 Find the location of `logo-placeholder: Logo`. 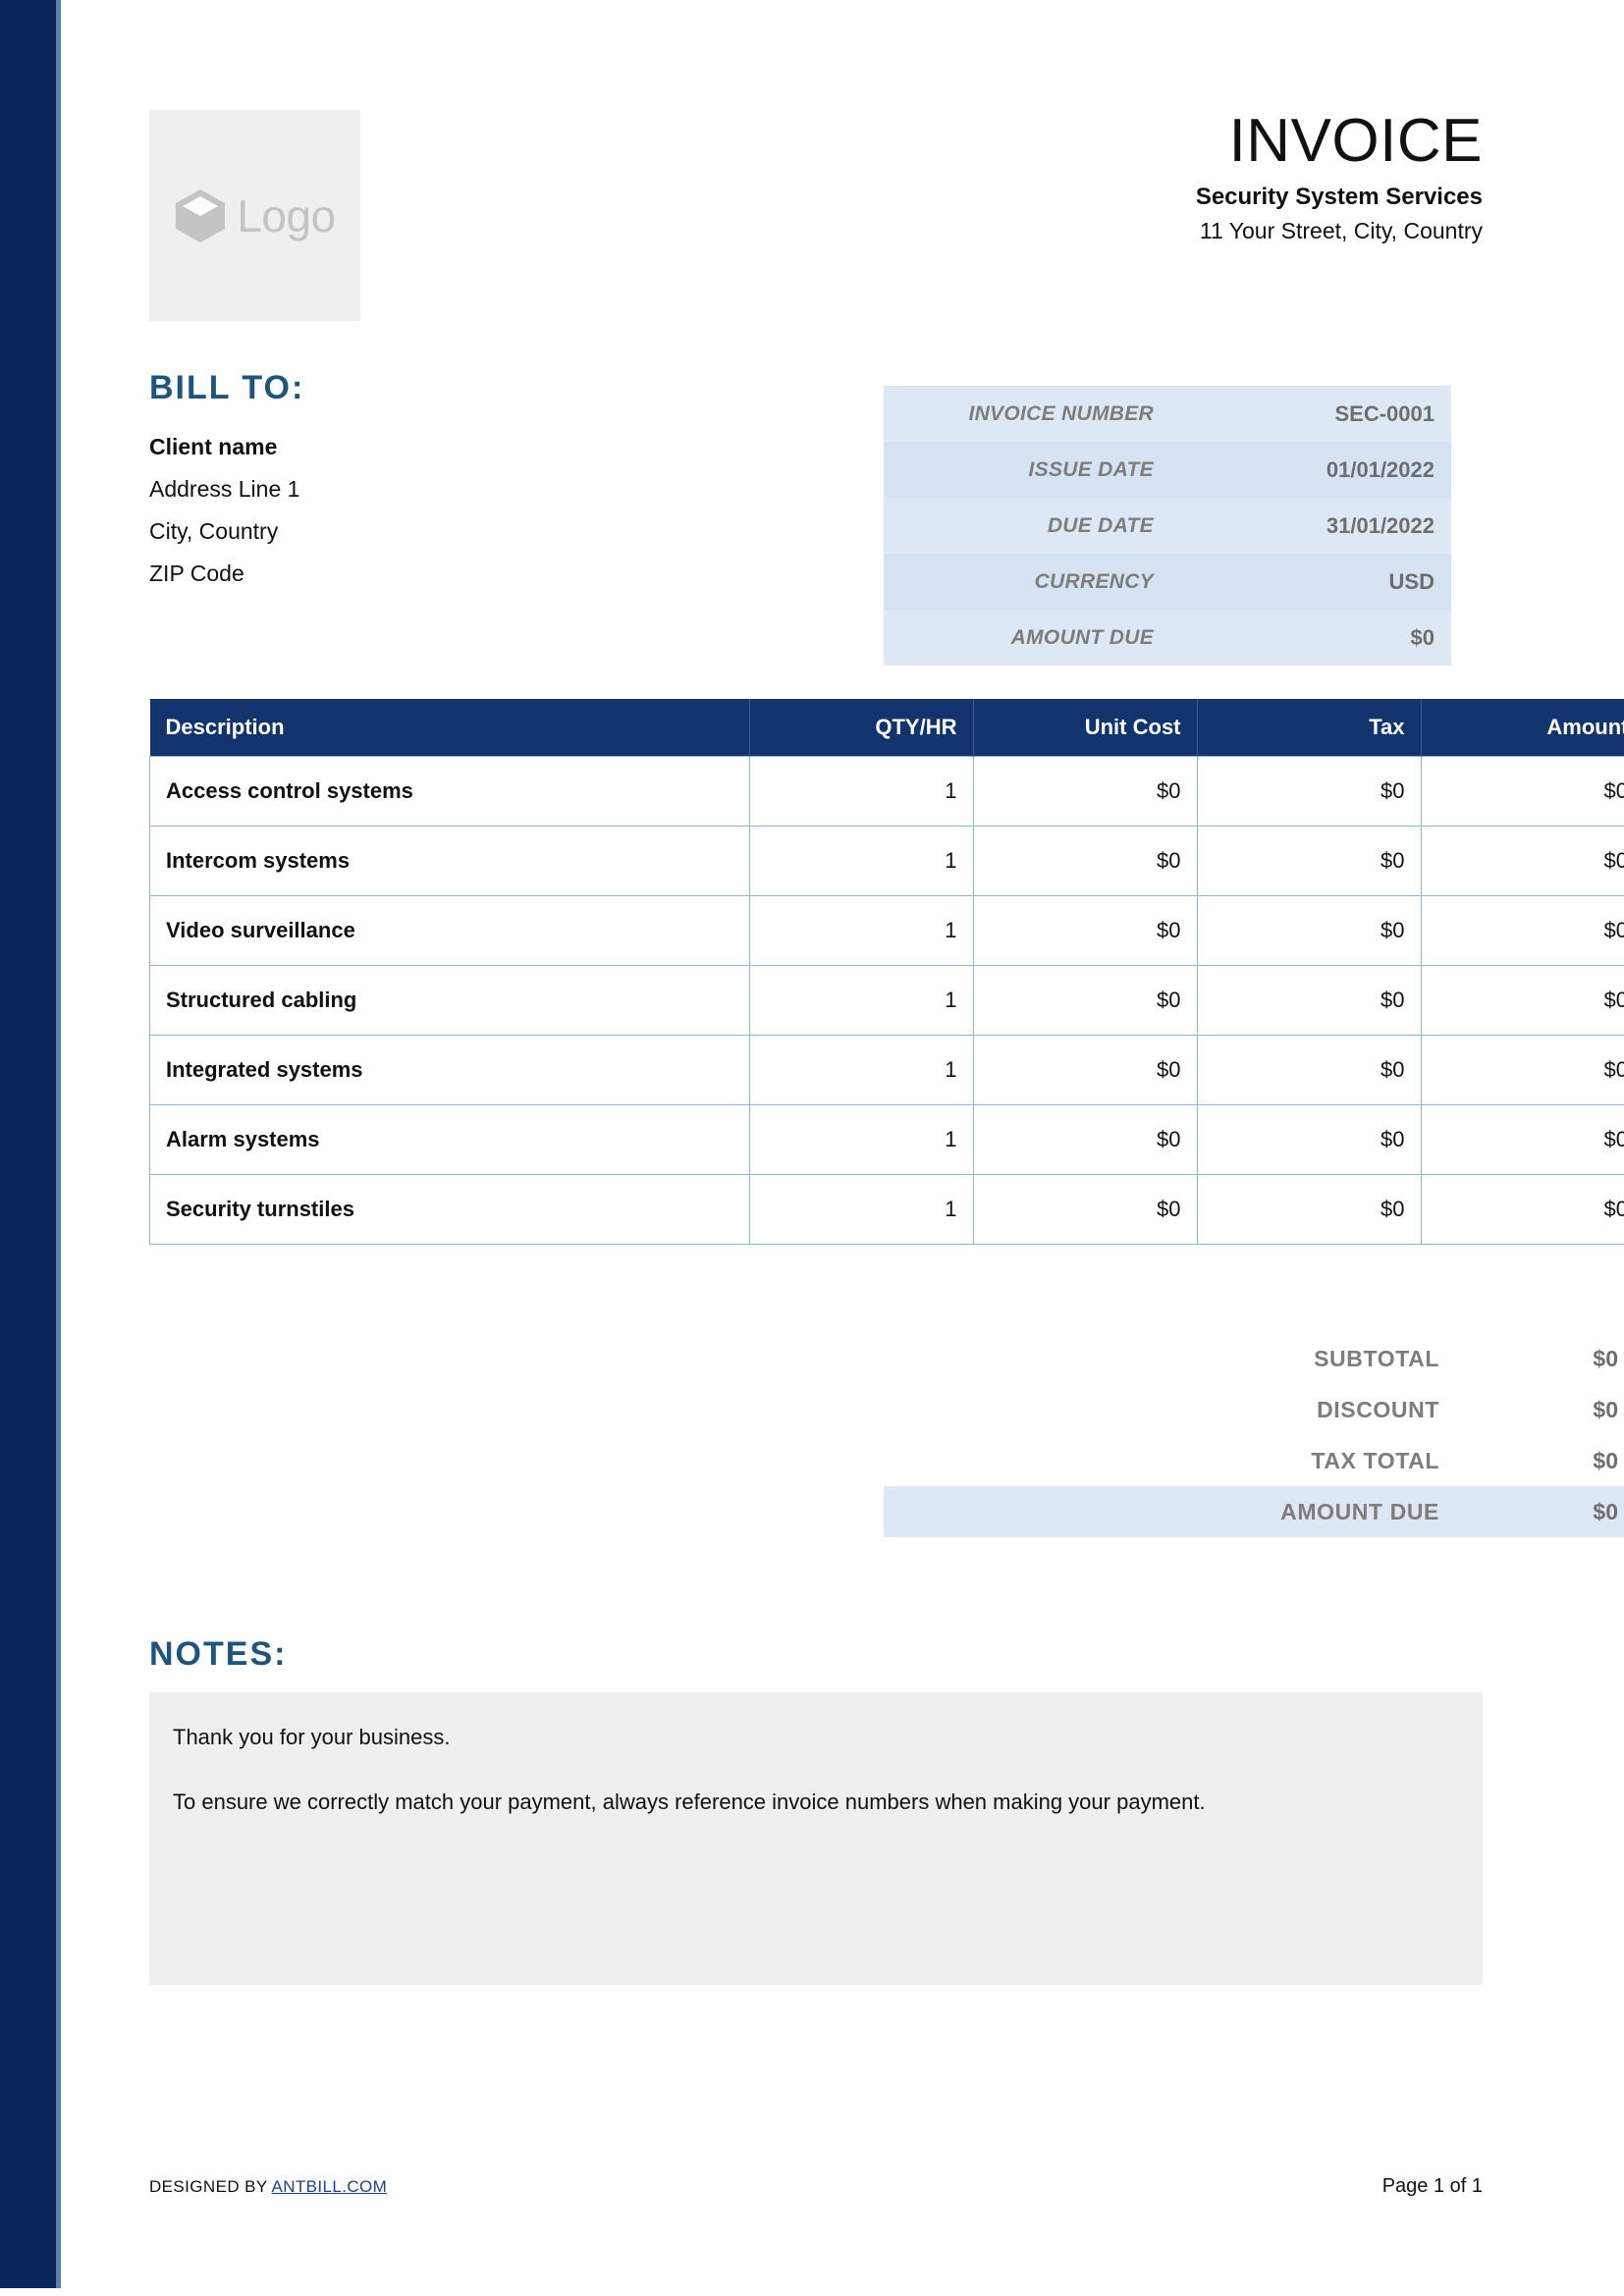

logo-placeholder: Logo is located at coordinates (254, 216).